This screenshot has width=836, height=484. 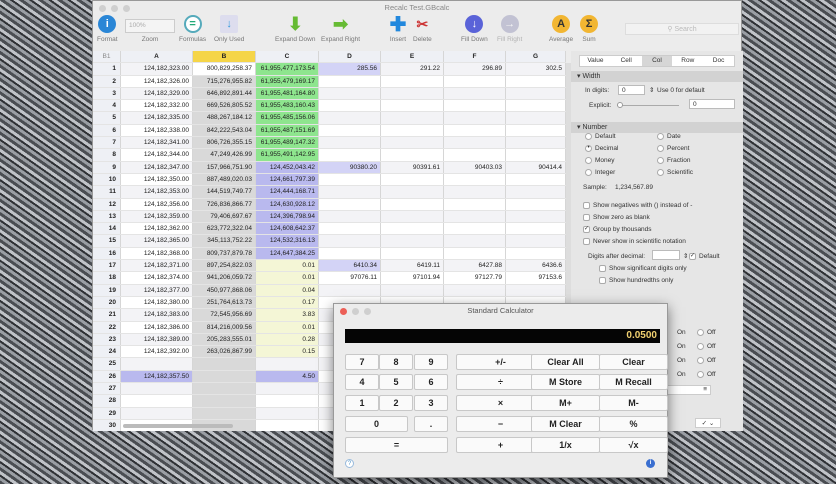 I want to click on cell-e9: 90391.61, so click(x=412, y=167).